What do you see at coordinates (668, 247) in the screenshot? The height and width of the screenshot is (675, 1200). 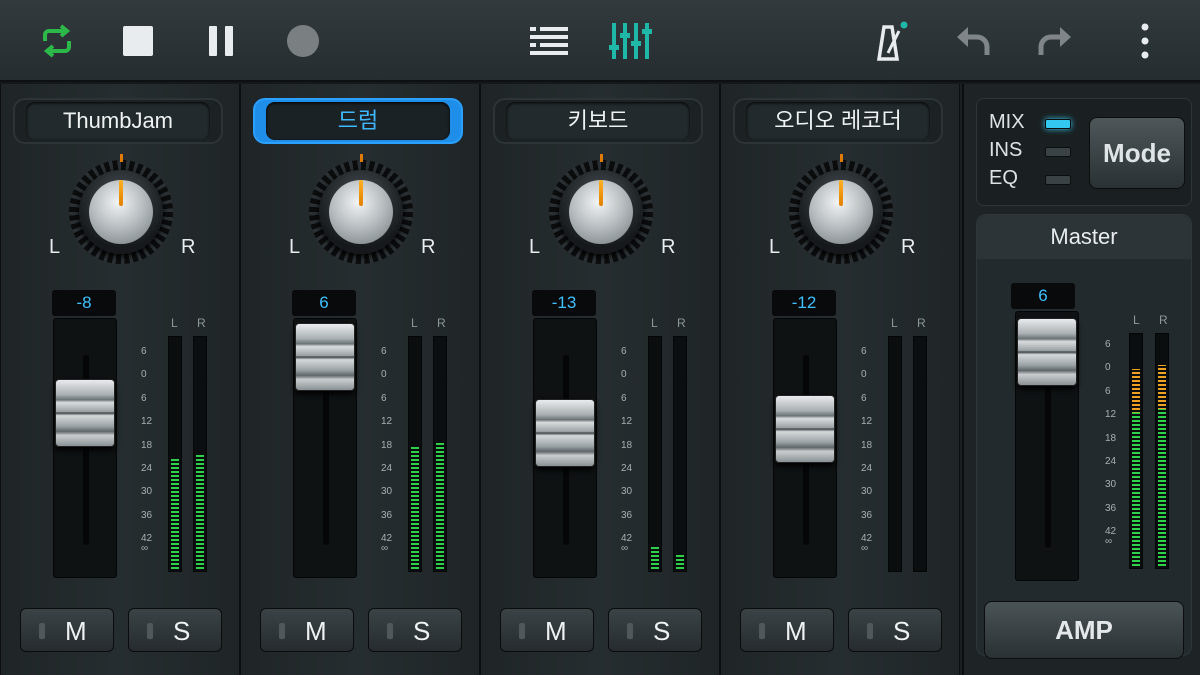 I see `pan-right-label: R` at bounding box center [668, 247].